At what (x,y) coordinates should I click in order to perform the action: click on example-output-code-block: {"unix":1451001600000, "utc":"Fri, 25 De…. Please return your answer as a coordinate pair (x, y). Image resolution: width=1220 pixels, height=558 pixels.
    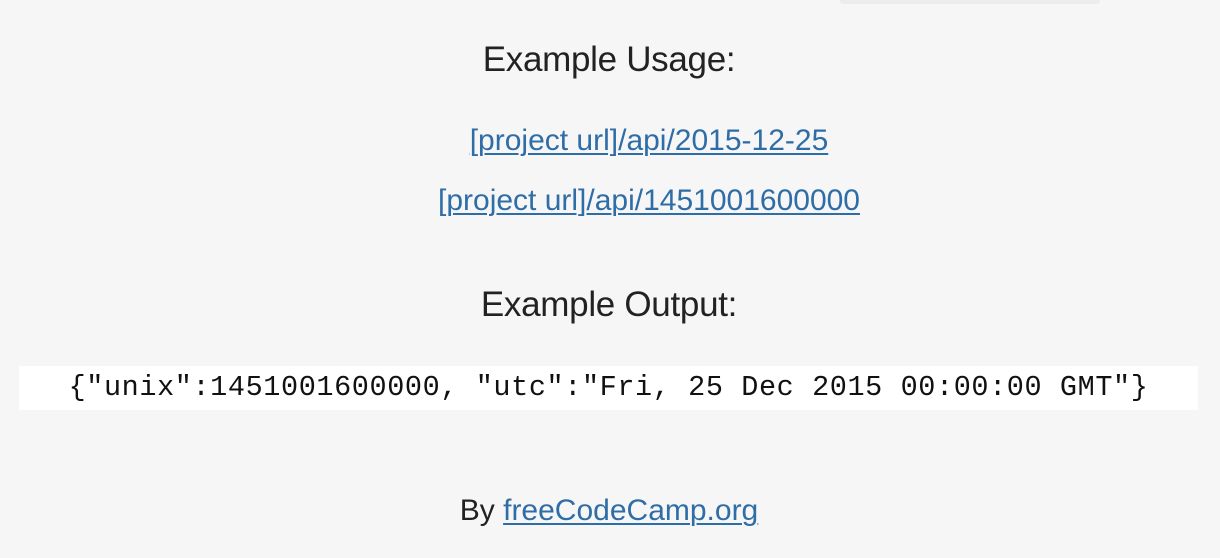
    Looking at the image, I should click on (608, 388).